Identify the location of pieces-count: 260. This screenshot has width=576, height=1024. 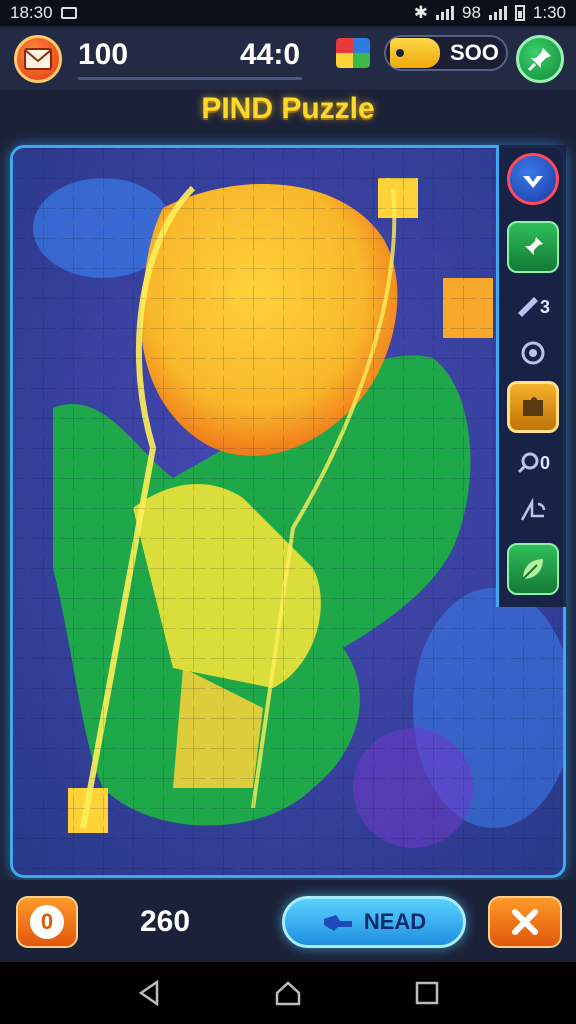
(165, 921).